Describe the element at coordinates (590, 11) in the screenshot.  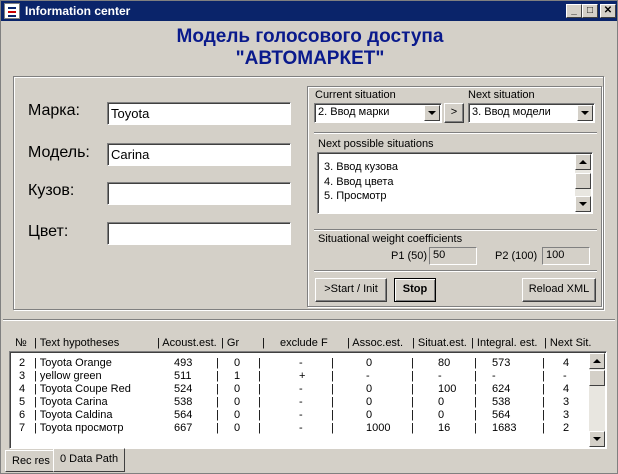
I see `maximize-button: □` at that location.